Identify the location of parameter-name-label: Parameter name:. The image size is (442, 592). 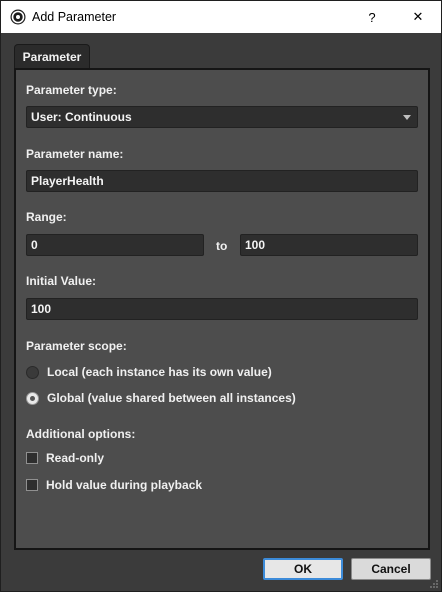
(75, 154).